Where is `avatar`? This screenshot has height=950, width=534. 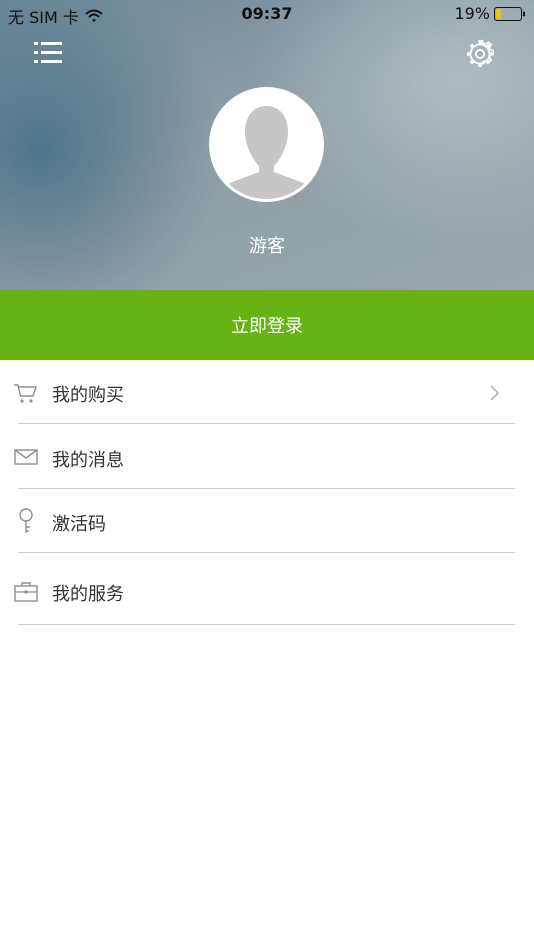
avatar is located at coordinates (266, 144).